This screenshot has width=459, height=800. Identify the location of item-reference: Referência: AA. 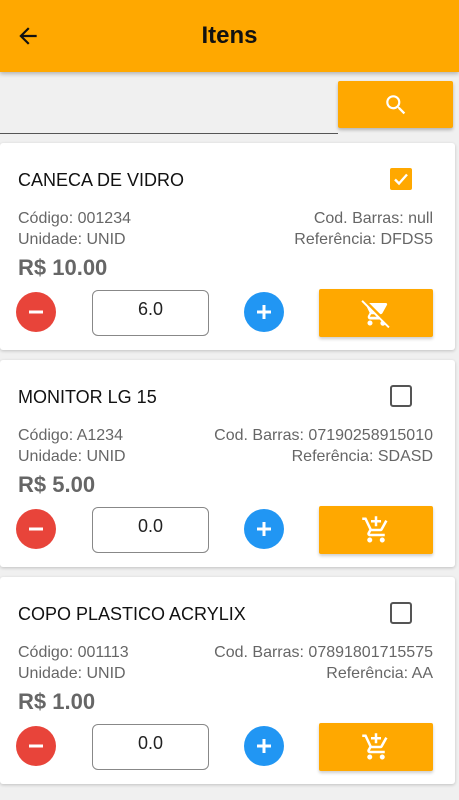
(379, 673).